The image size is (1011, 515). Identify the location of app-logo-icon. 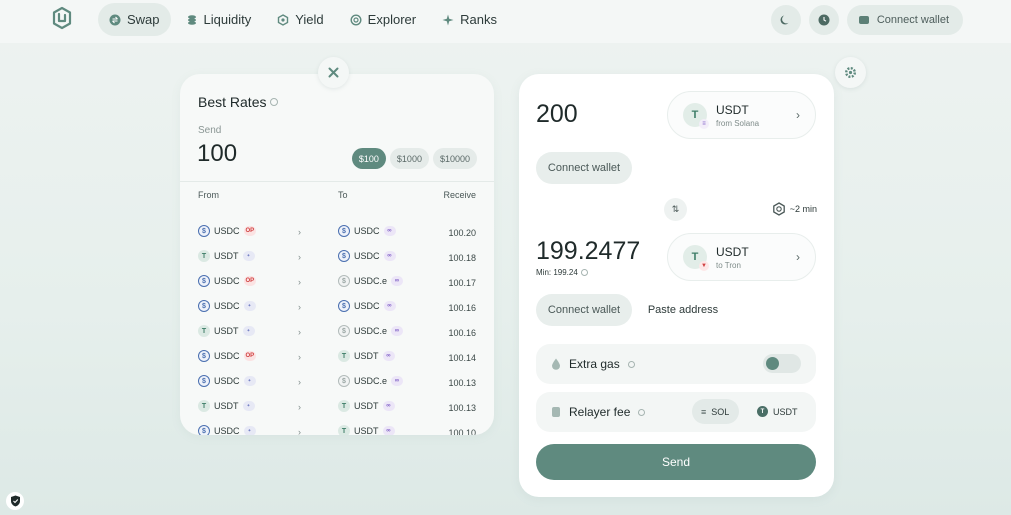
(62, 18).